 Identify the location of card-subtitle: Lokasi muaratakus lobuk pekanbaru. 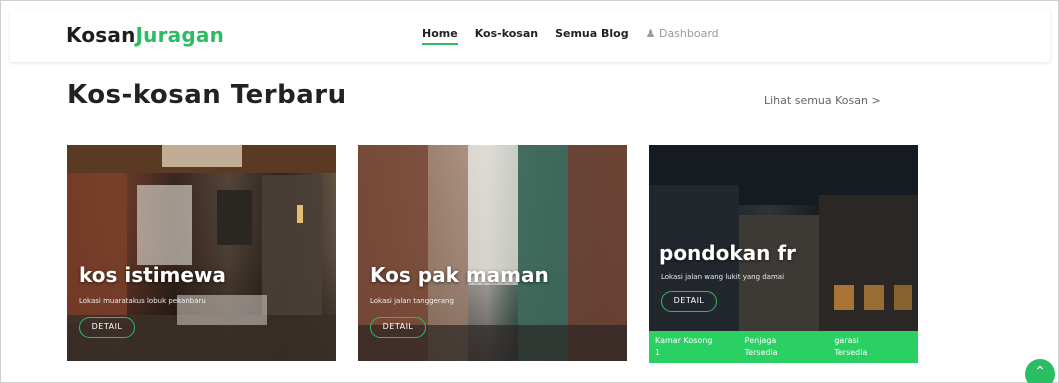
(142, 301).